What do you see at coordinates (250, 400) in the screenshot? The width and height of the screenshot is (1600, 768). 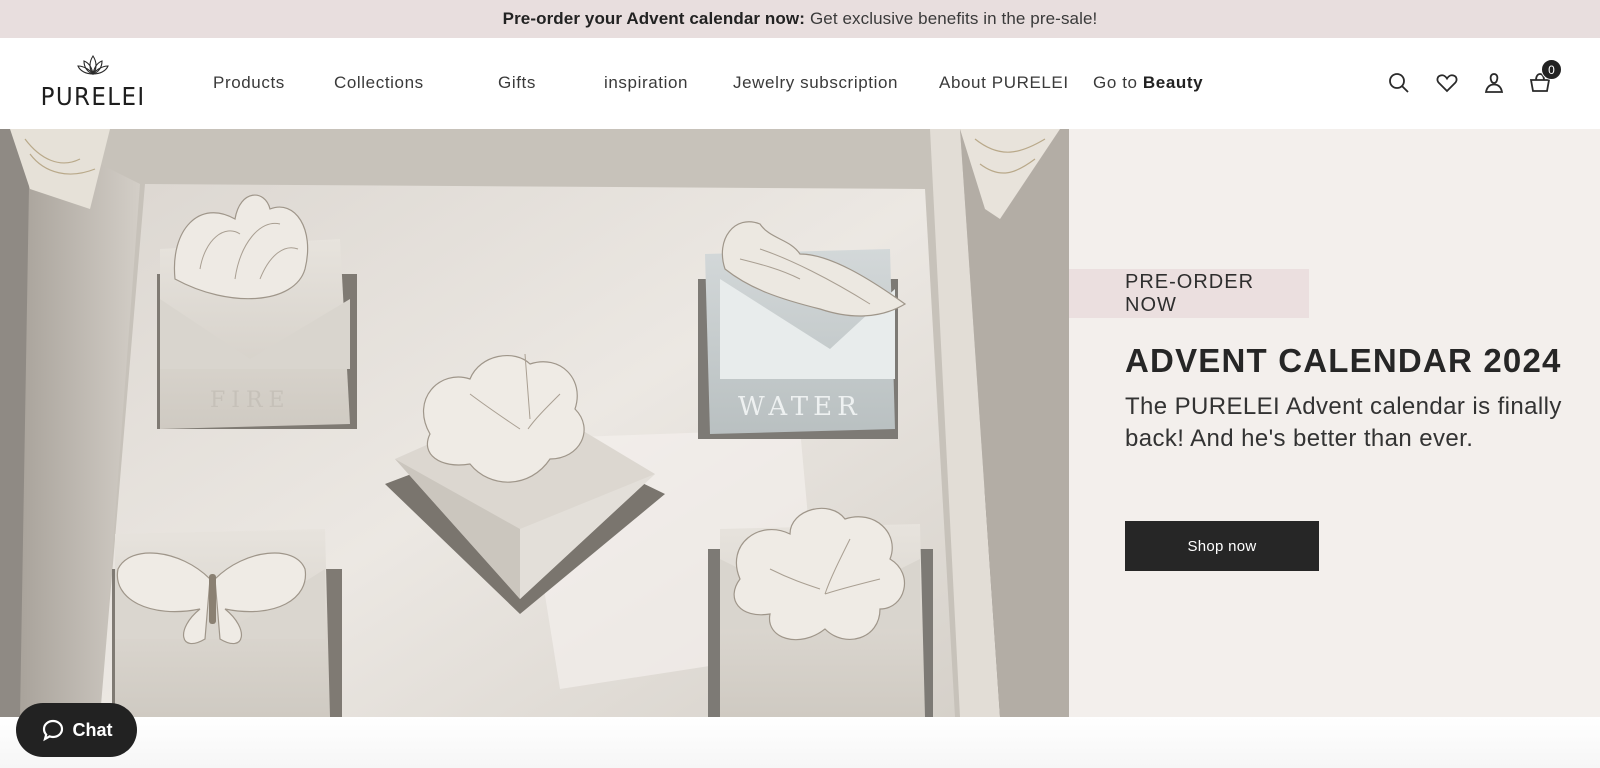 I see `fire-box-label: FIRE` at bounding box center [250, 400].